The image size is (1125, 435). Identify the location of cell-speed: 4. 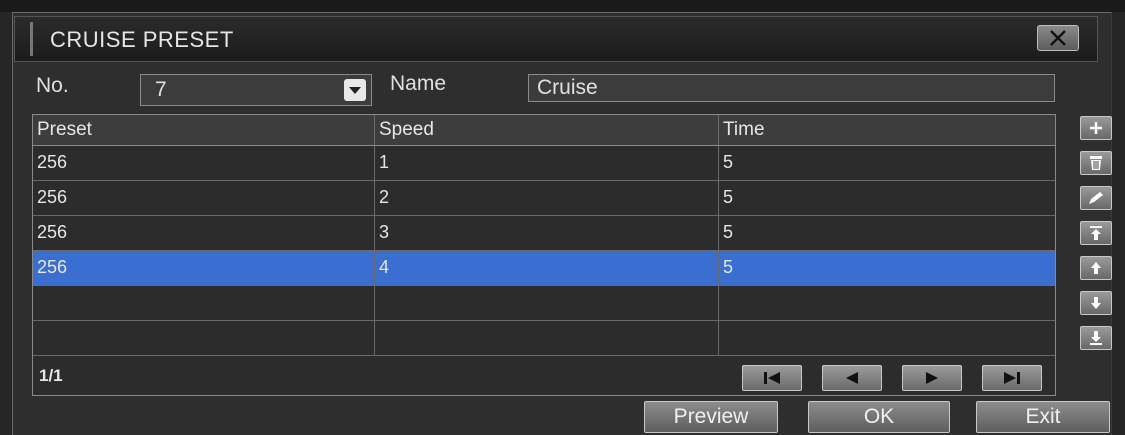
(547, 268).